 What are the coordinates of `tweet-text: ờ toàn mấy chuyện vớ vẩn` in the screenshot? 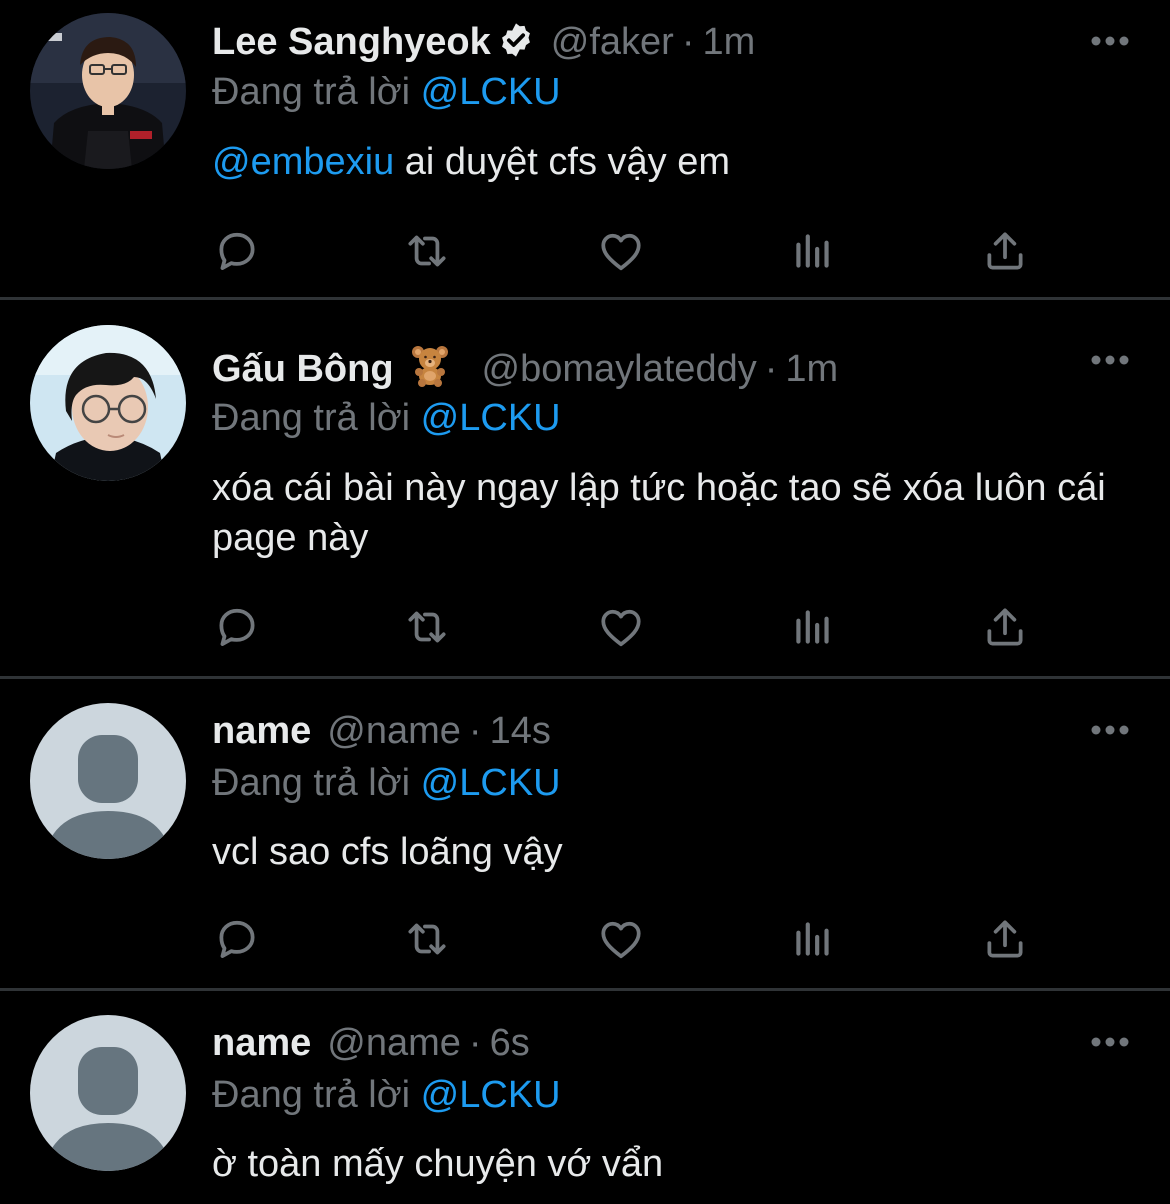 It's located at (438, 1164).